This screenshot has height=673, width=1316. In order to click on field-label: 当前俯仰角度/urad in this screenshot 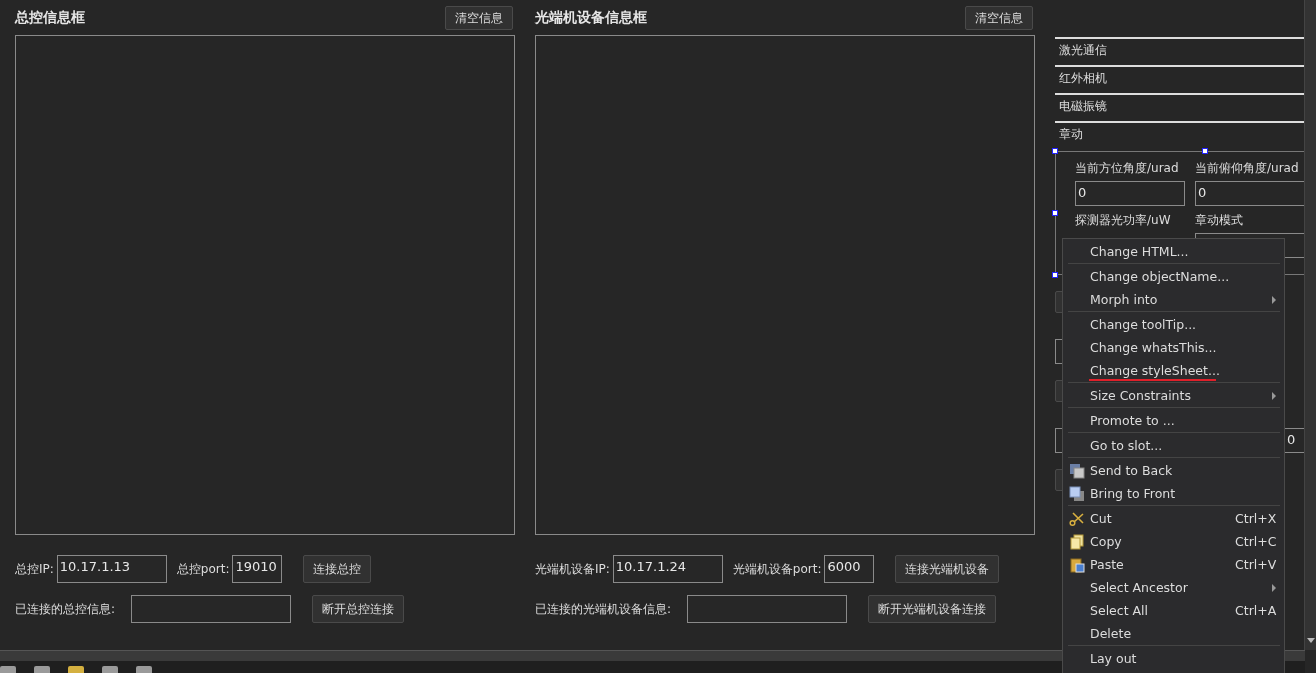, I will do `click(1247, 168)`.